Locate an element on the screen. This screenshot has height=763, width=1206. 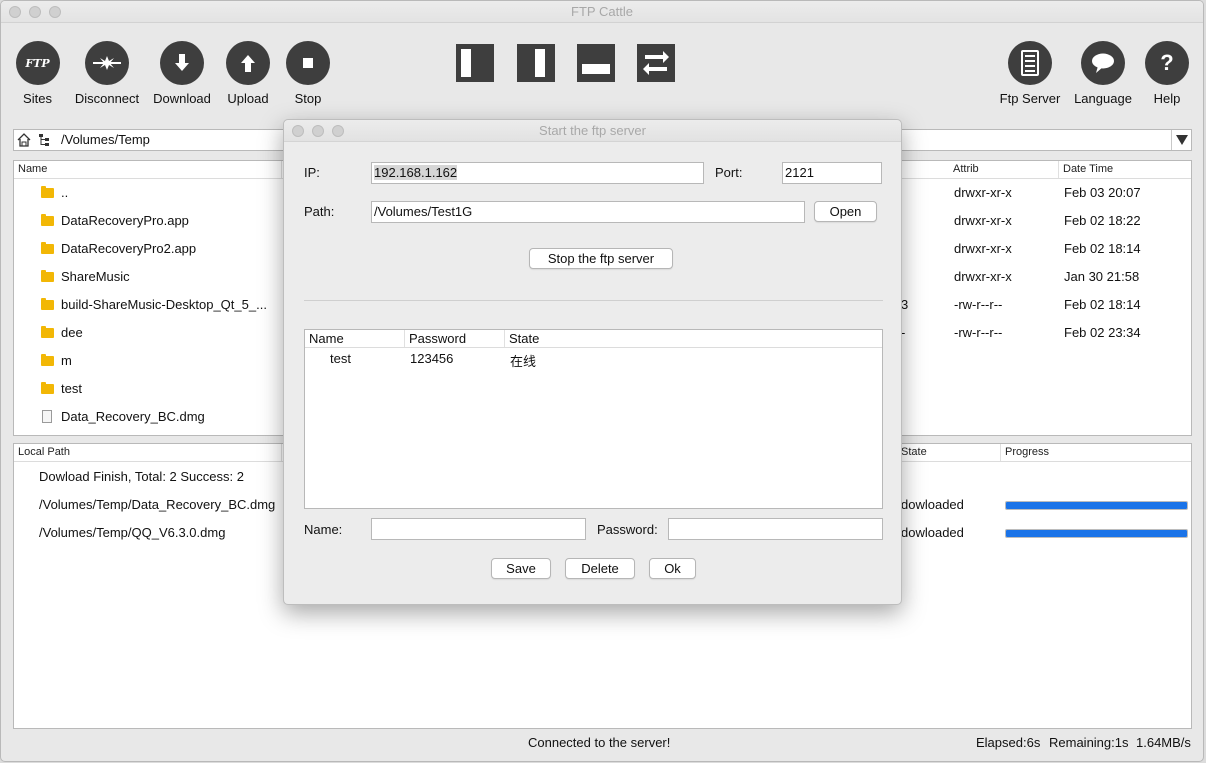
ip-input: 192.168.1.162 is located at coordinates (537, 173).